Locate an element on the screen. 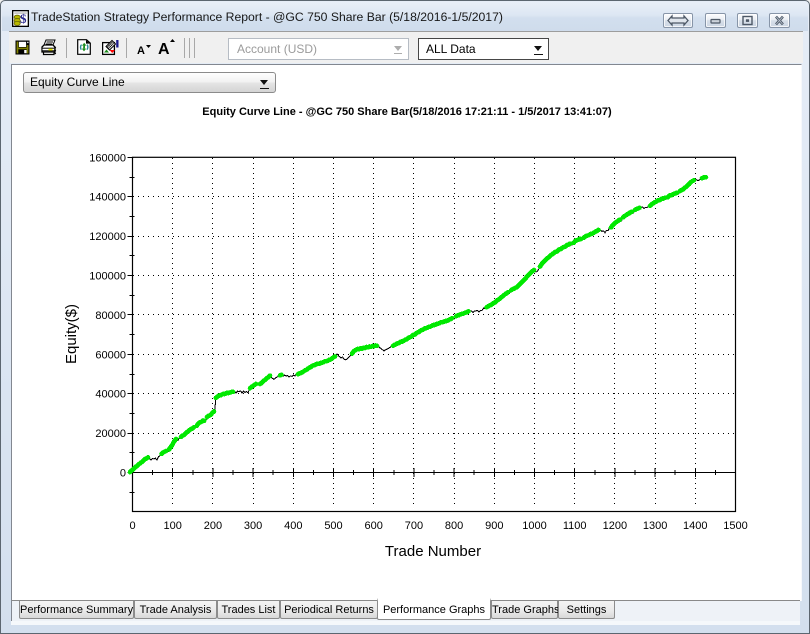 The width and height of the screenshot is (810, 634). svg-text: Trade Number is located at coordinates (433, 551).